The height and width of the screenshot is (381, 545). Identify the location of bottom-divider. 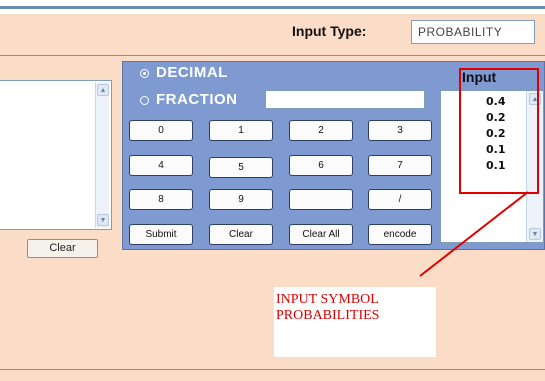
(272, 369).